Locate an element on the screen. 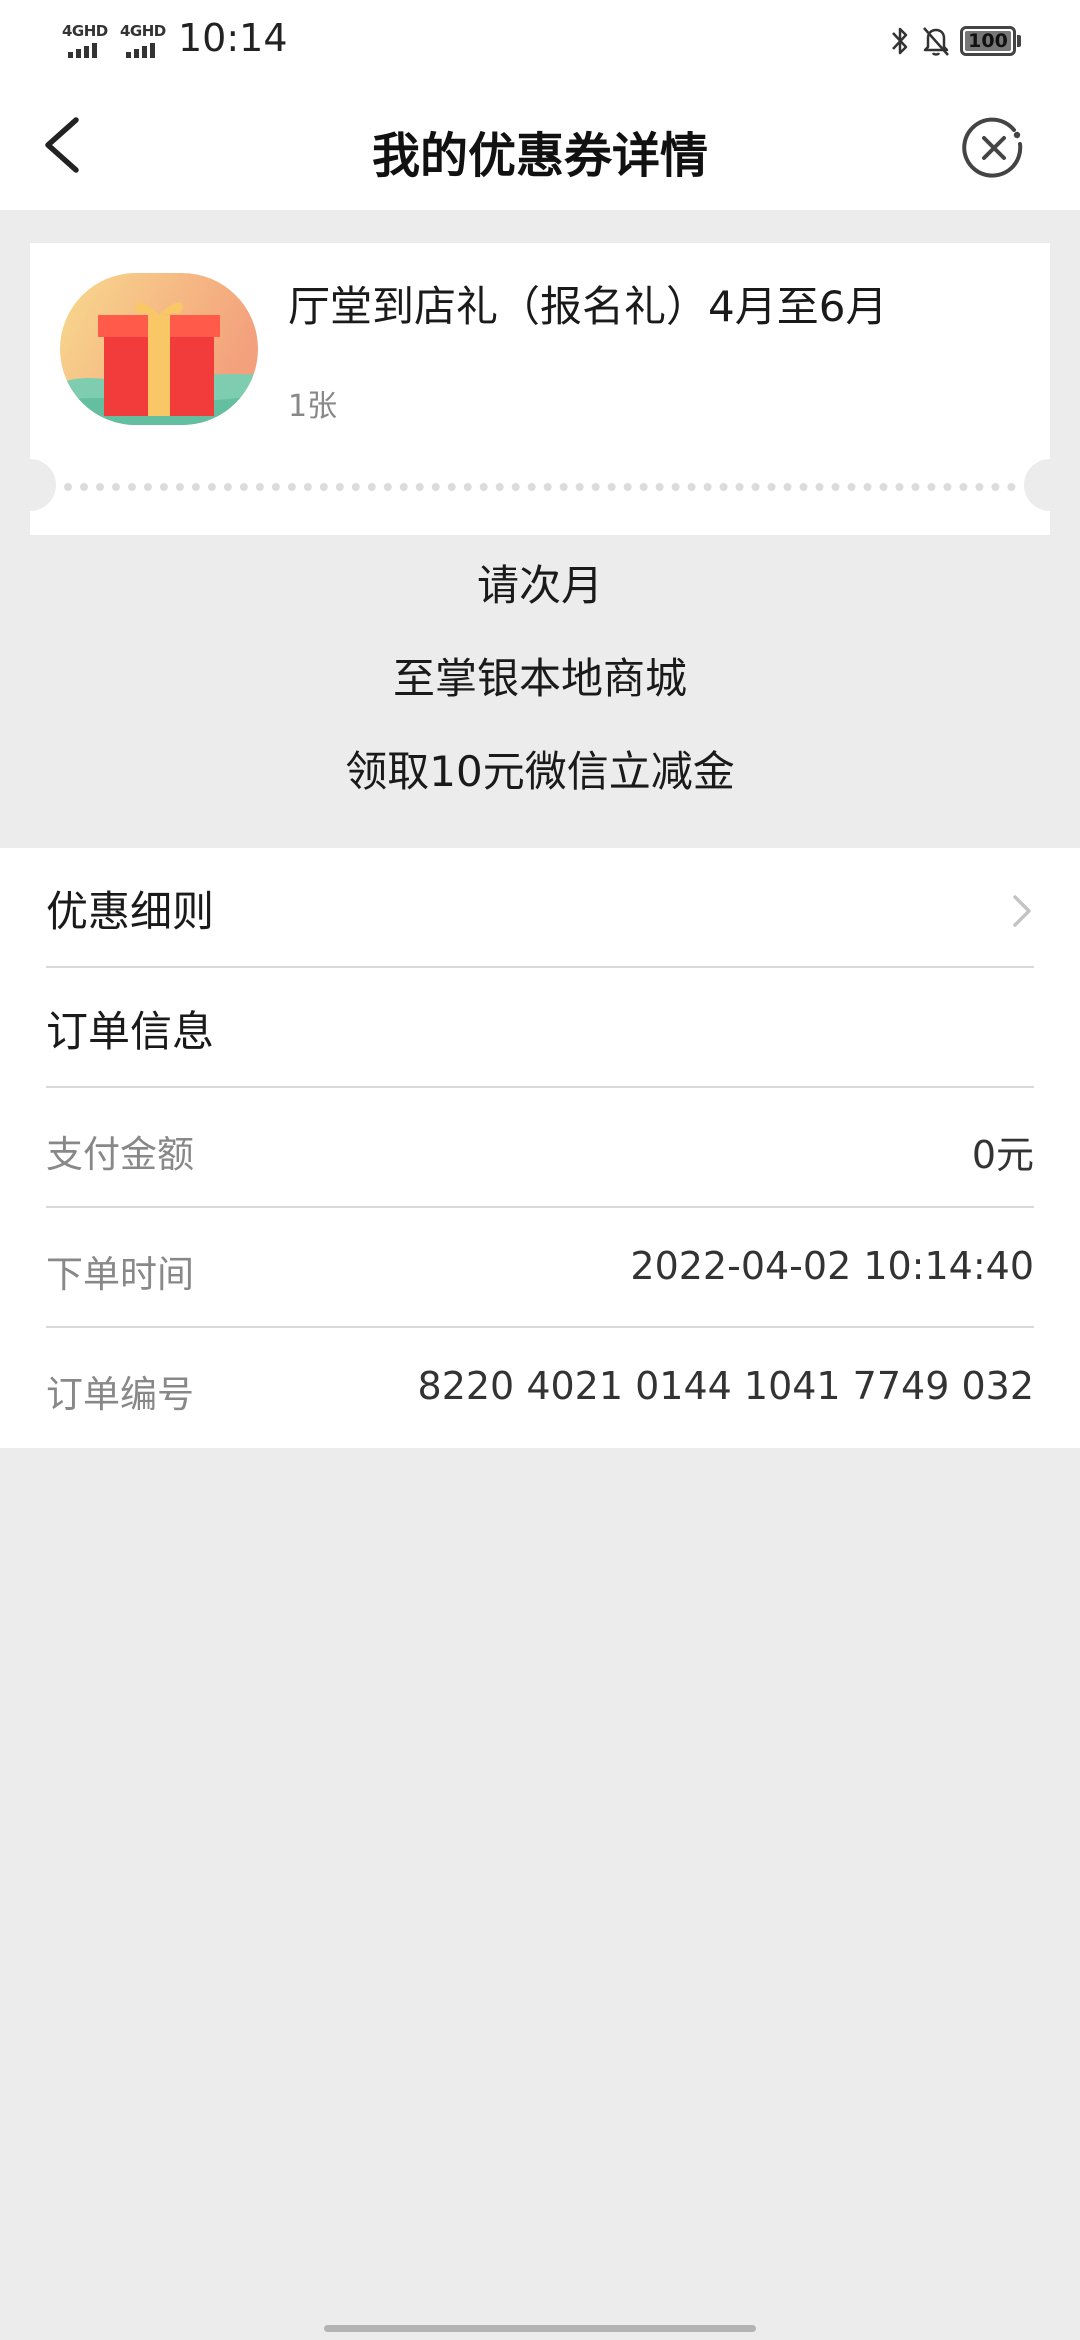 The image size is (1080, 2340). ticket-perforation is located at coordinates (540, 487).